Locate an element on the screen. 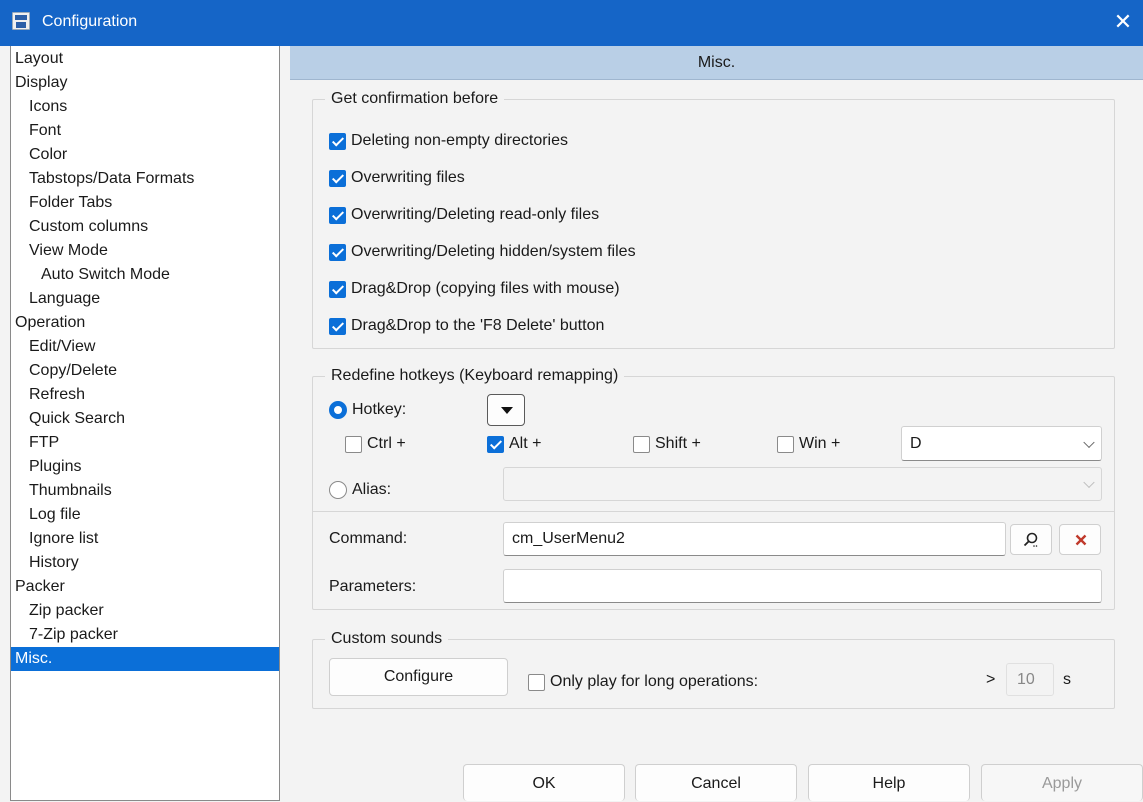 The image size is (1143, 802). sidebar-item: Zip packer is located at coordinates (145, 611).